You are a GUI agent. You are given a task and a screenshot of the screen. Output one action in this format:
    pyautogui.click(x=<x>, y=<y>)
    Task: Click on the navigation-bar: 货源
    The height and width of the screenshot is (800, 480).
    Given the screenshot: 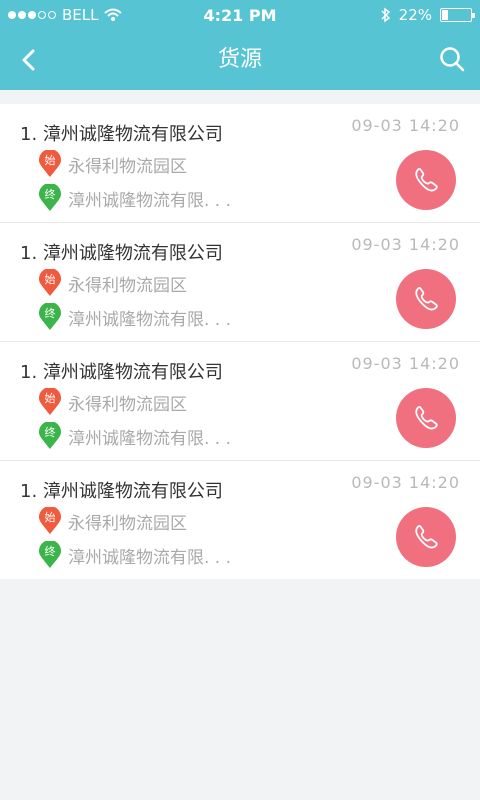 What is the action you would take?
    pyautogui.click(x=240, y=60)
    